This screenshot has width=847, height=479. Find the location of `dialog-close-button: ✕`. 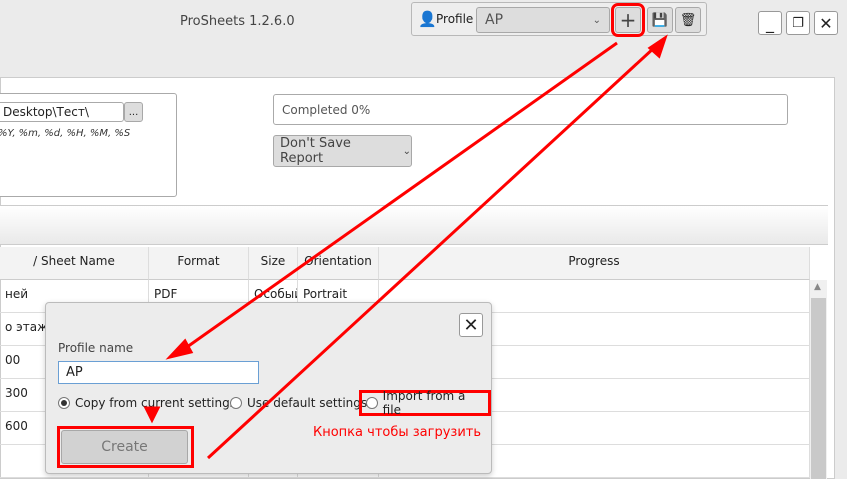

dialog-close-button: ✕ is located at coordinates (471, 325).